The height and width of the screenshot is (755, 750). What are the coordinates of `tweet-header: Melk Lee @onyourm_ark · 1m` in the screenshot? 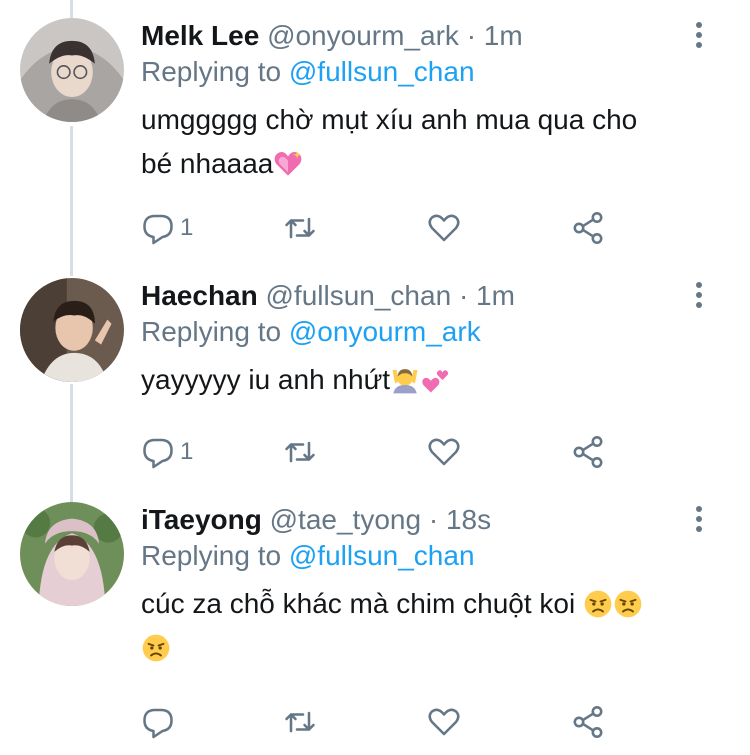 It's located at (415, 36).